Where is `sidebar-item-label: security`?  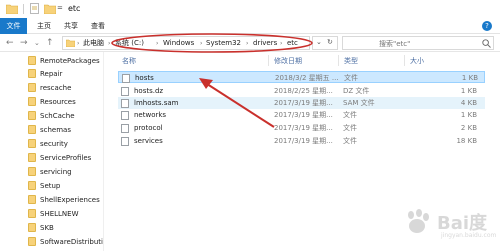
sidebar-item-label: security is located at coordinates (54, 144).